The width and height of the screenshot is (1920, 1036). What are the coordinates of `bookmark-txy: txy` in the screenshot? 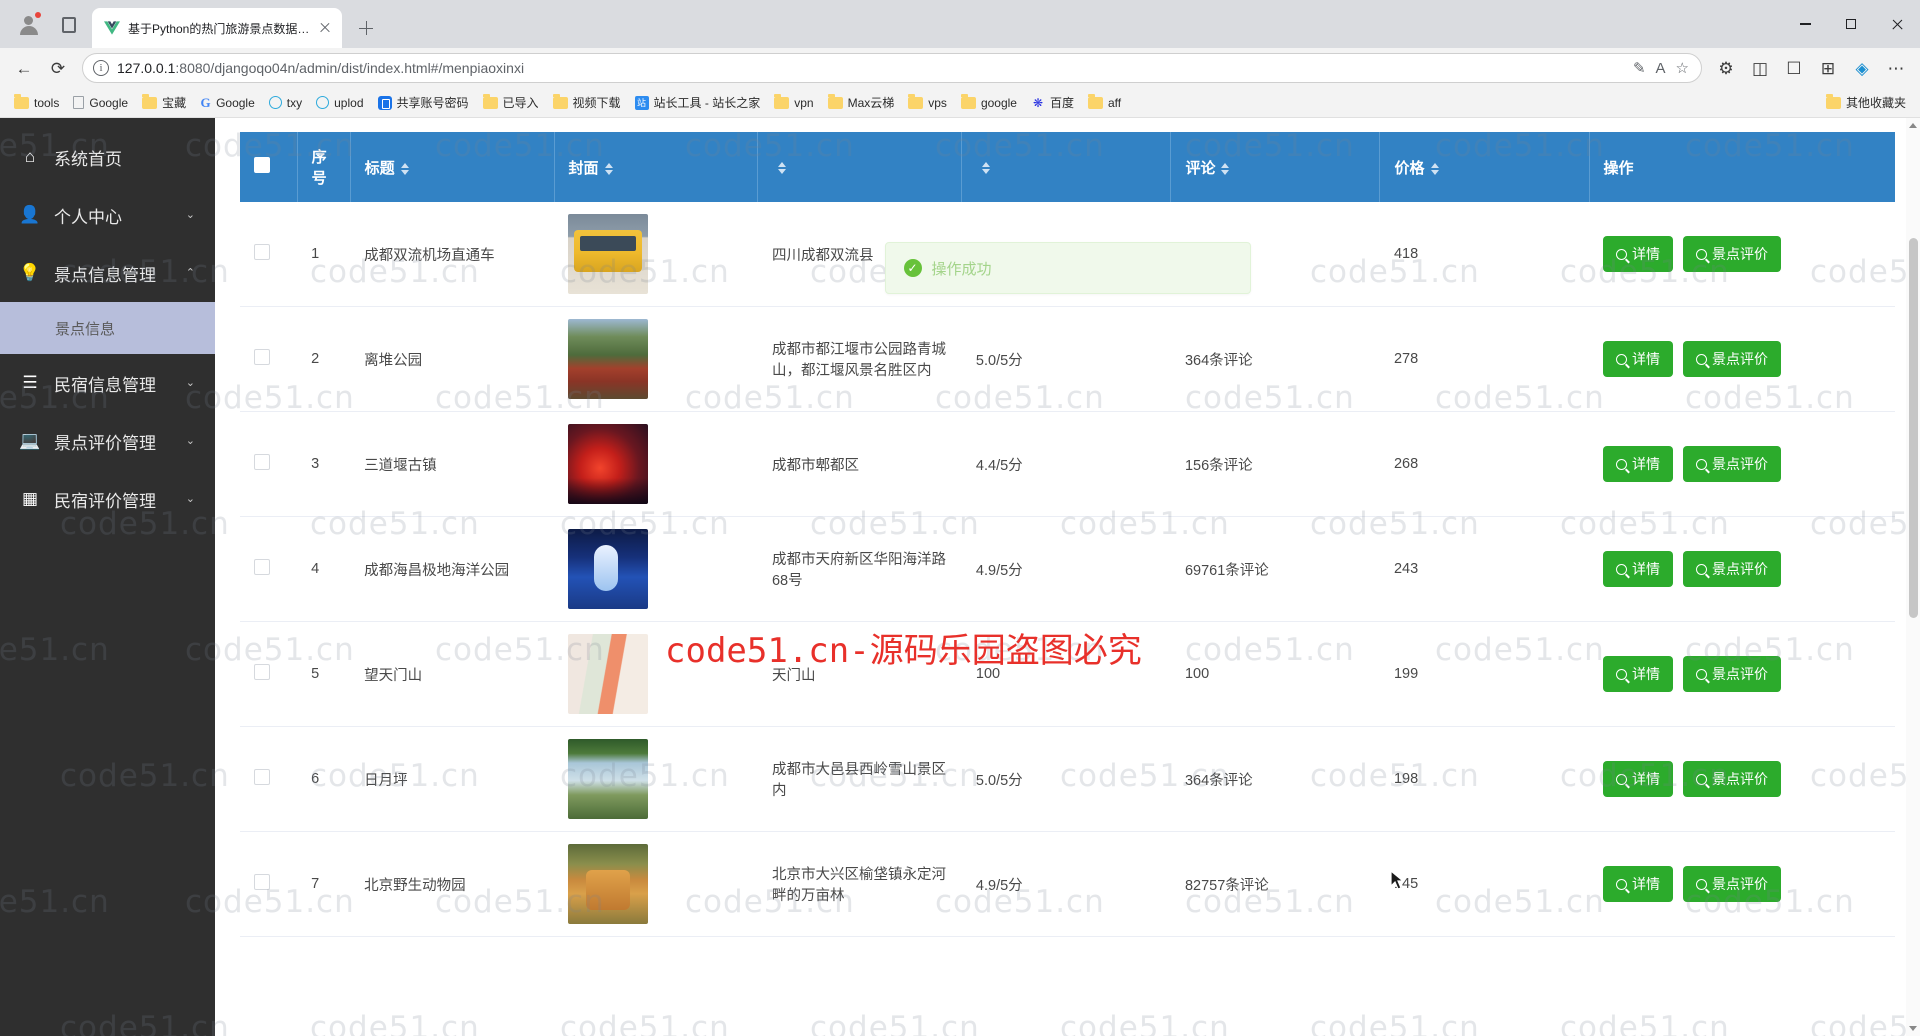 It's located at (285, 103).